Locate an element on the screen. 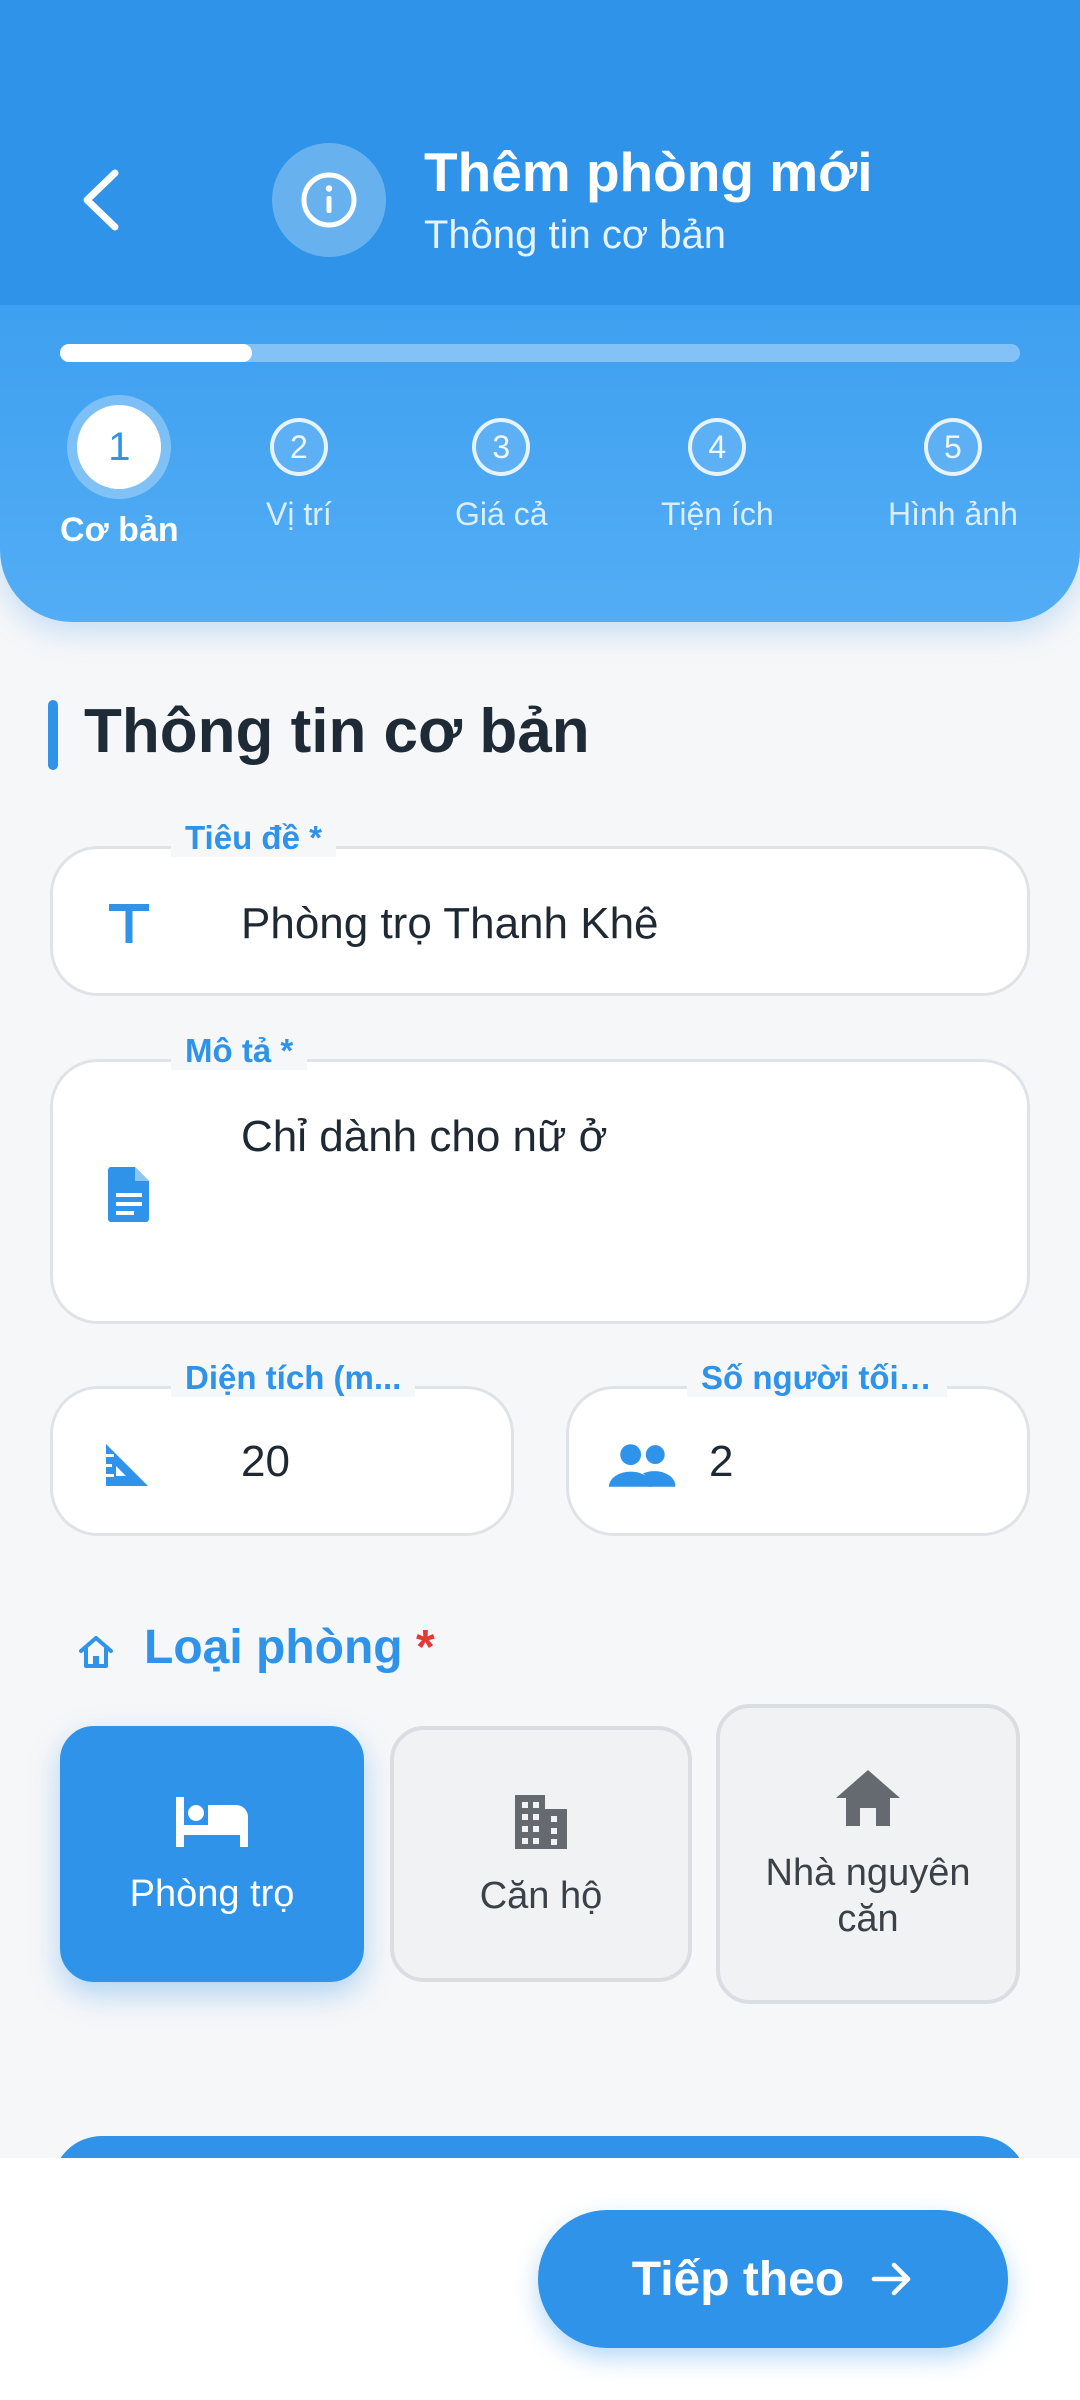 Image resolution: width=1080 pixels, height=2400 pixels. arrow-right-icon is located at coordinates (891, 2279).